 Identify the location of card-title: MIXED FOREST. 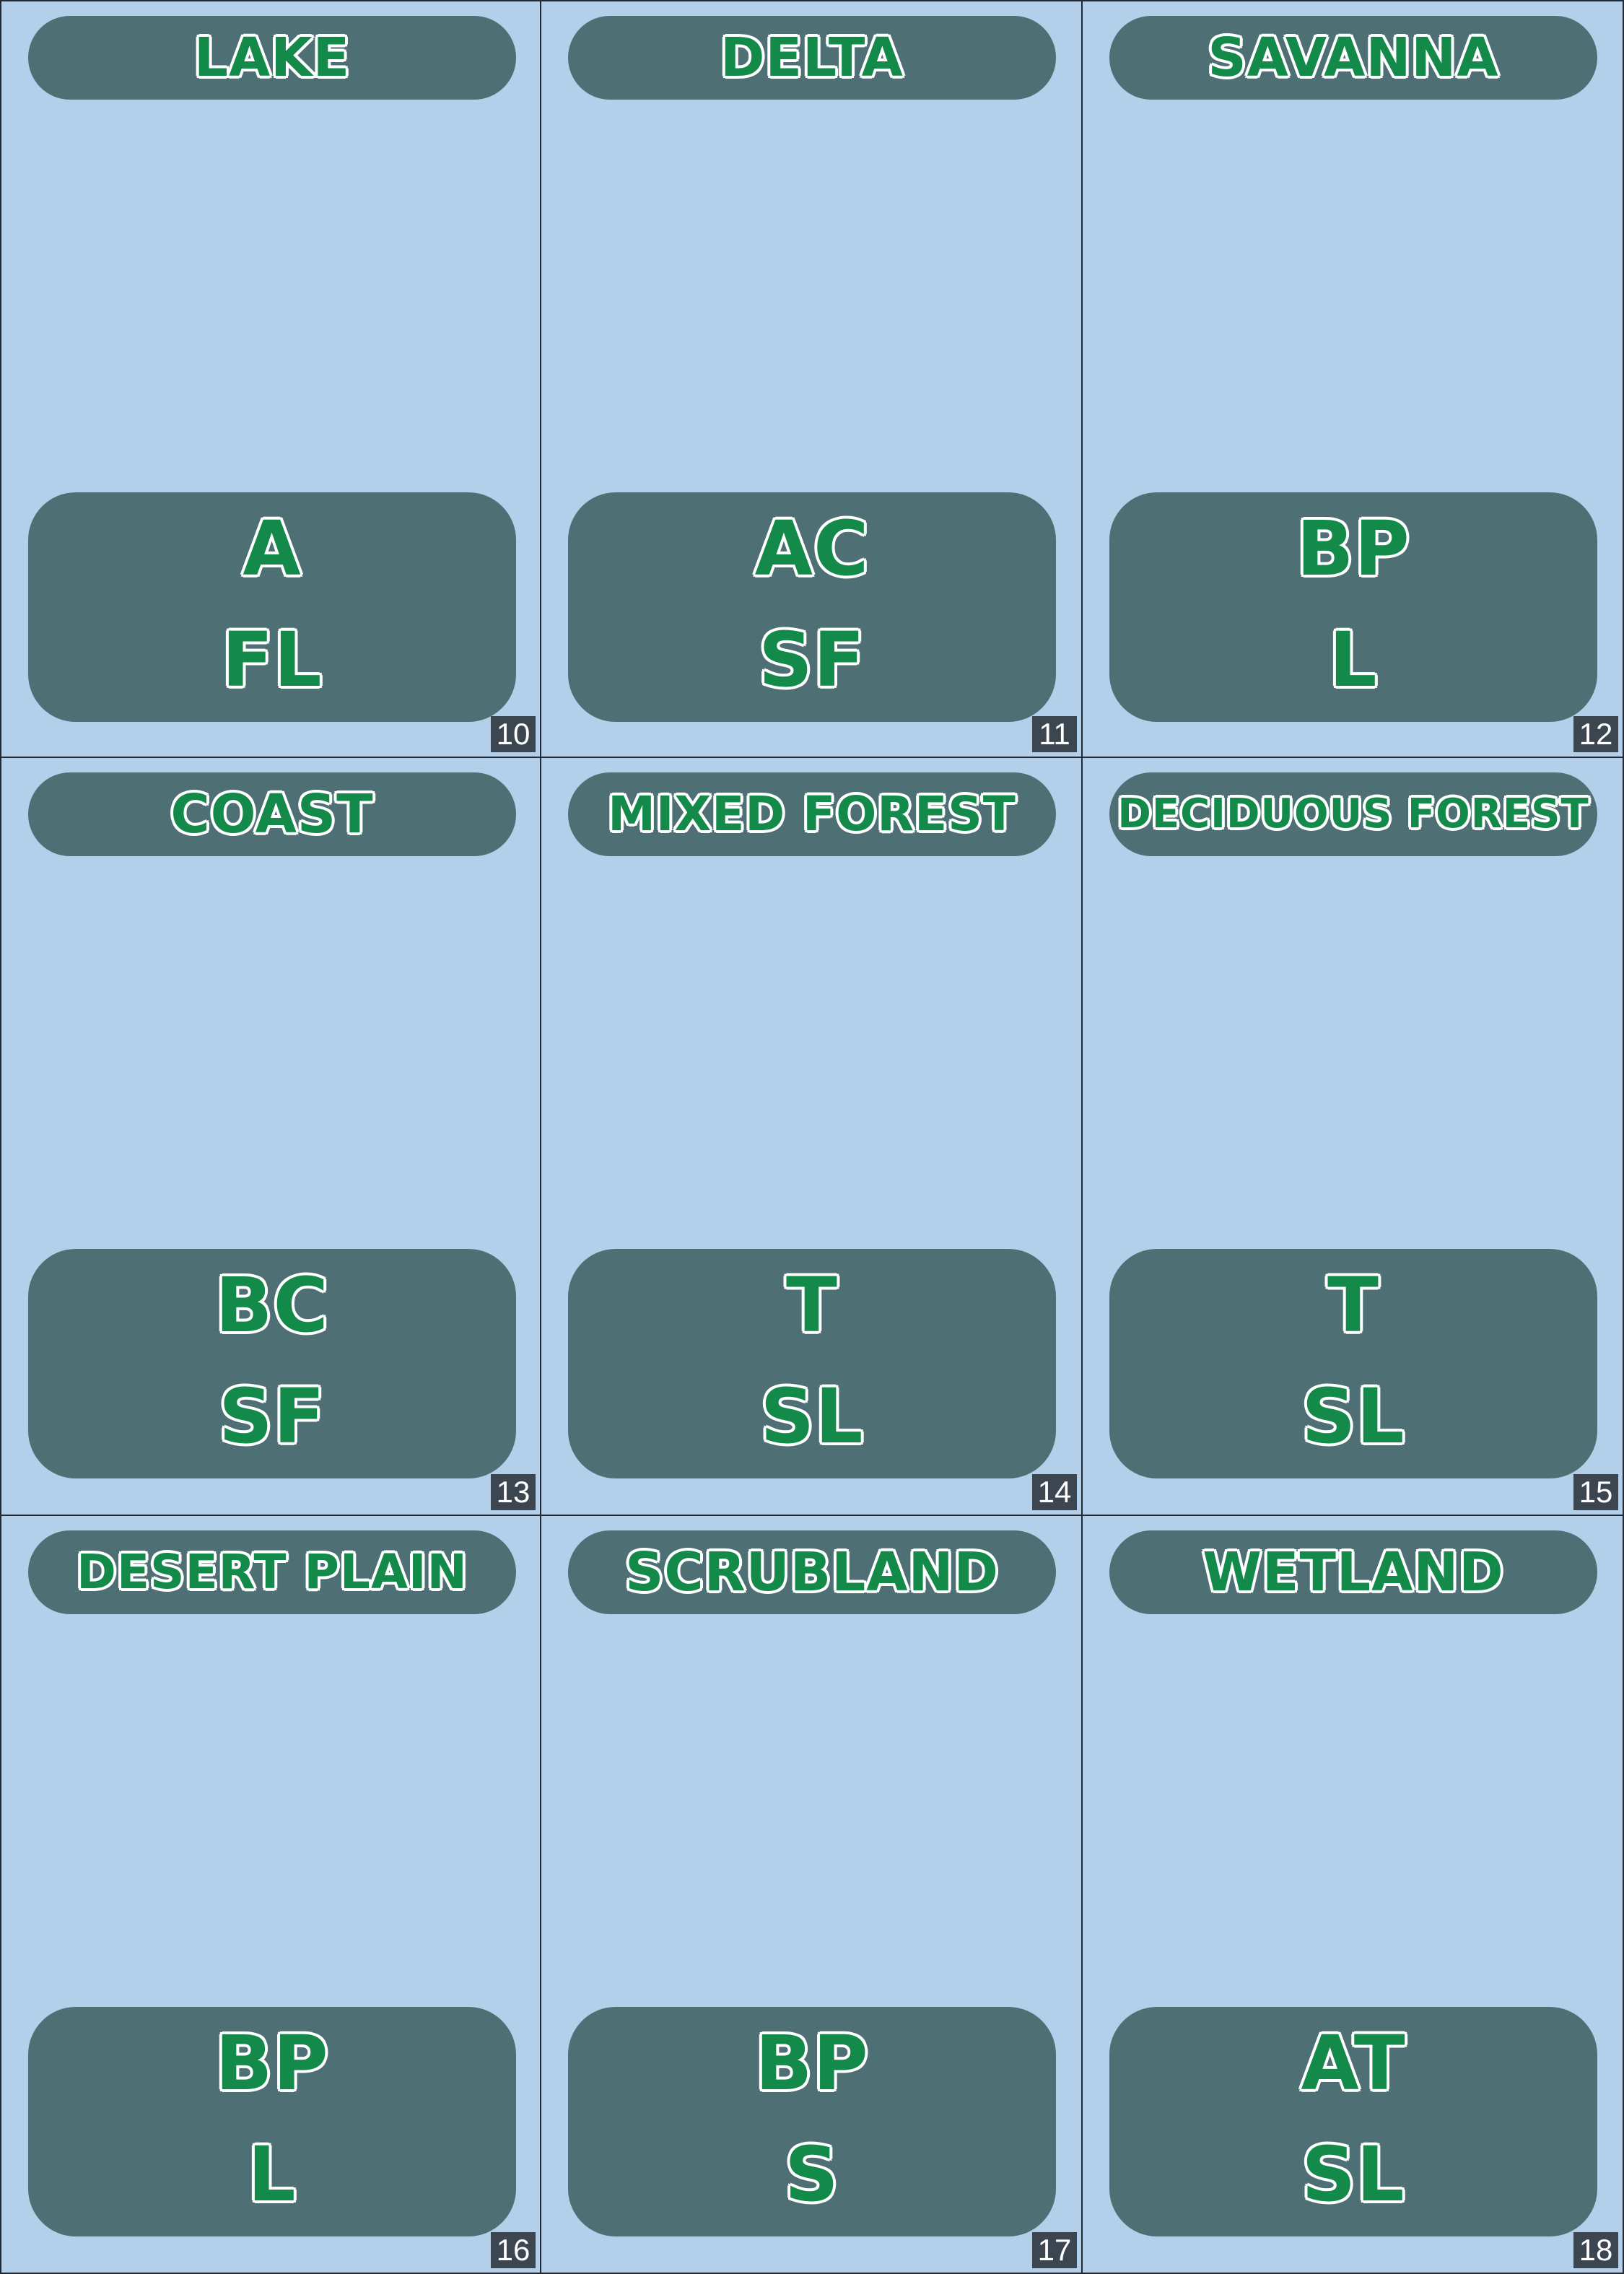
(812, 814).